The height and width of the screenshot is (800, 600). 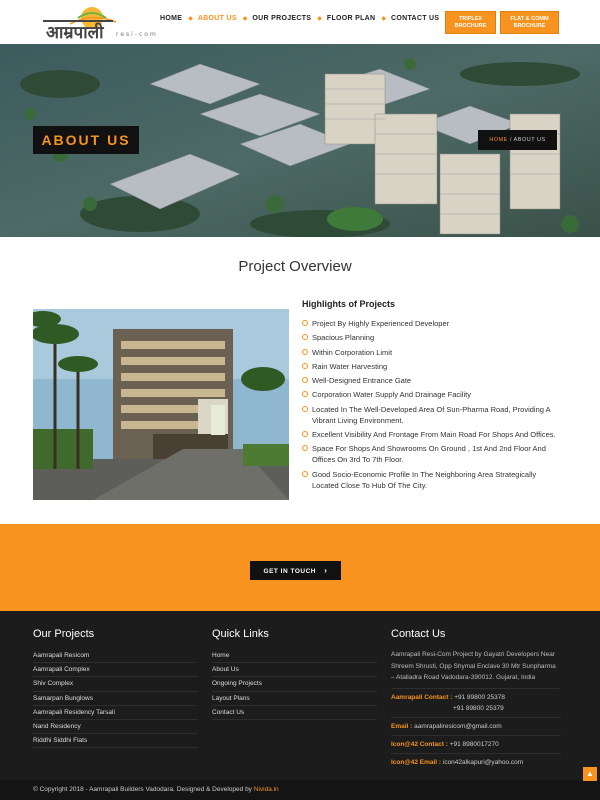 I want to click on footer-project-link: Samarpan Bunglows, so click(x=115, y=699).